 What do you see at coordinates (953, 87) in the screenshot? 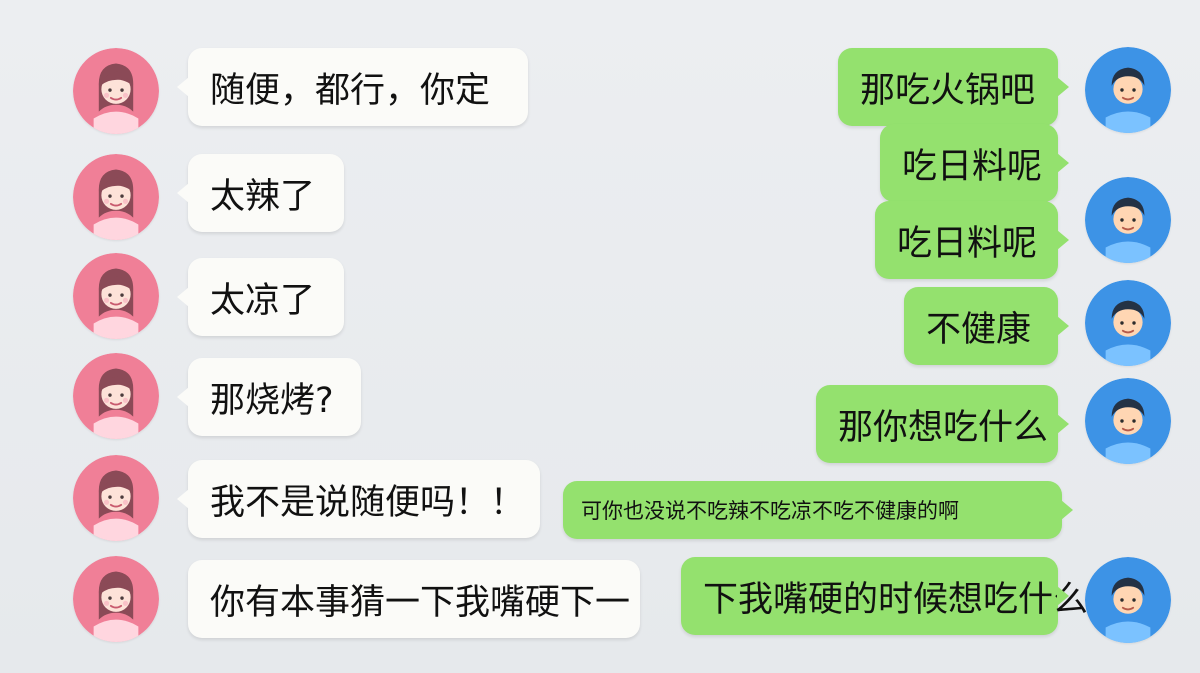
I see `right-message-bubble: 那吃火锅吧` at bounding box center [953, 87].